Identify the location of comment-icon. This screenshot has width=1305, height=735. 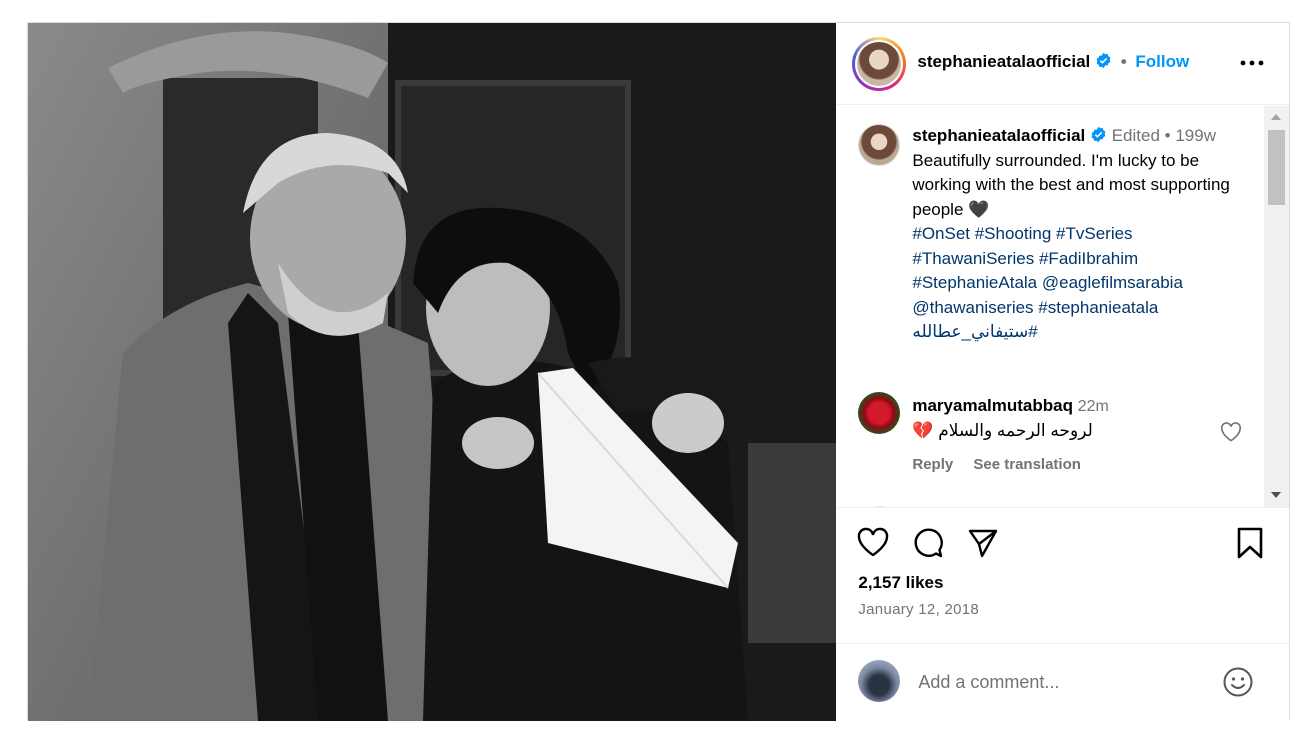
(928, 543).